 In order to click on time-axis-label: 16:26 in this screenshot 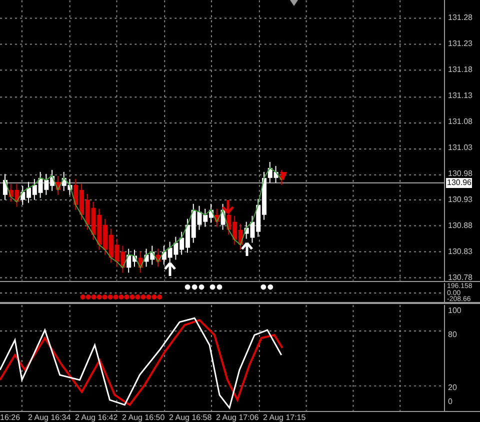, I will do `click(11, 418)`.